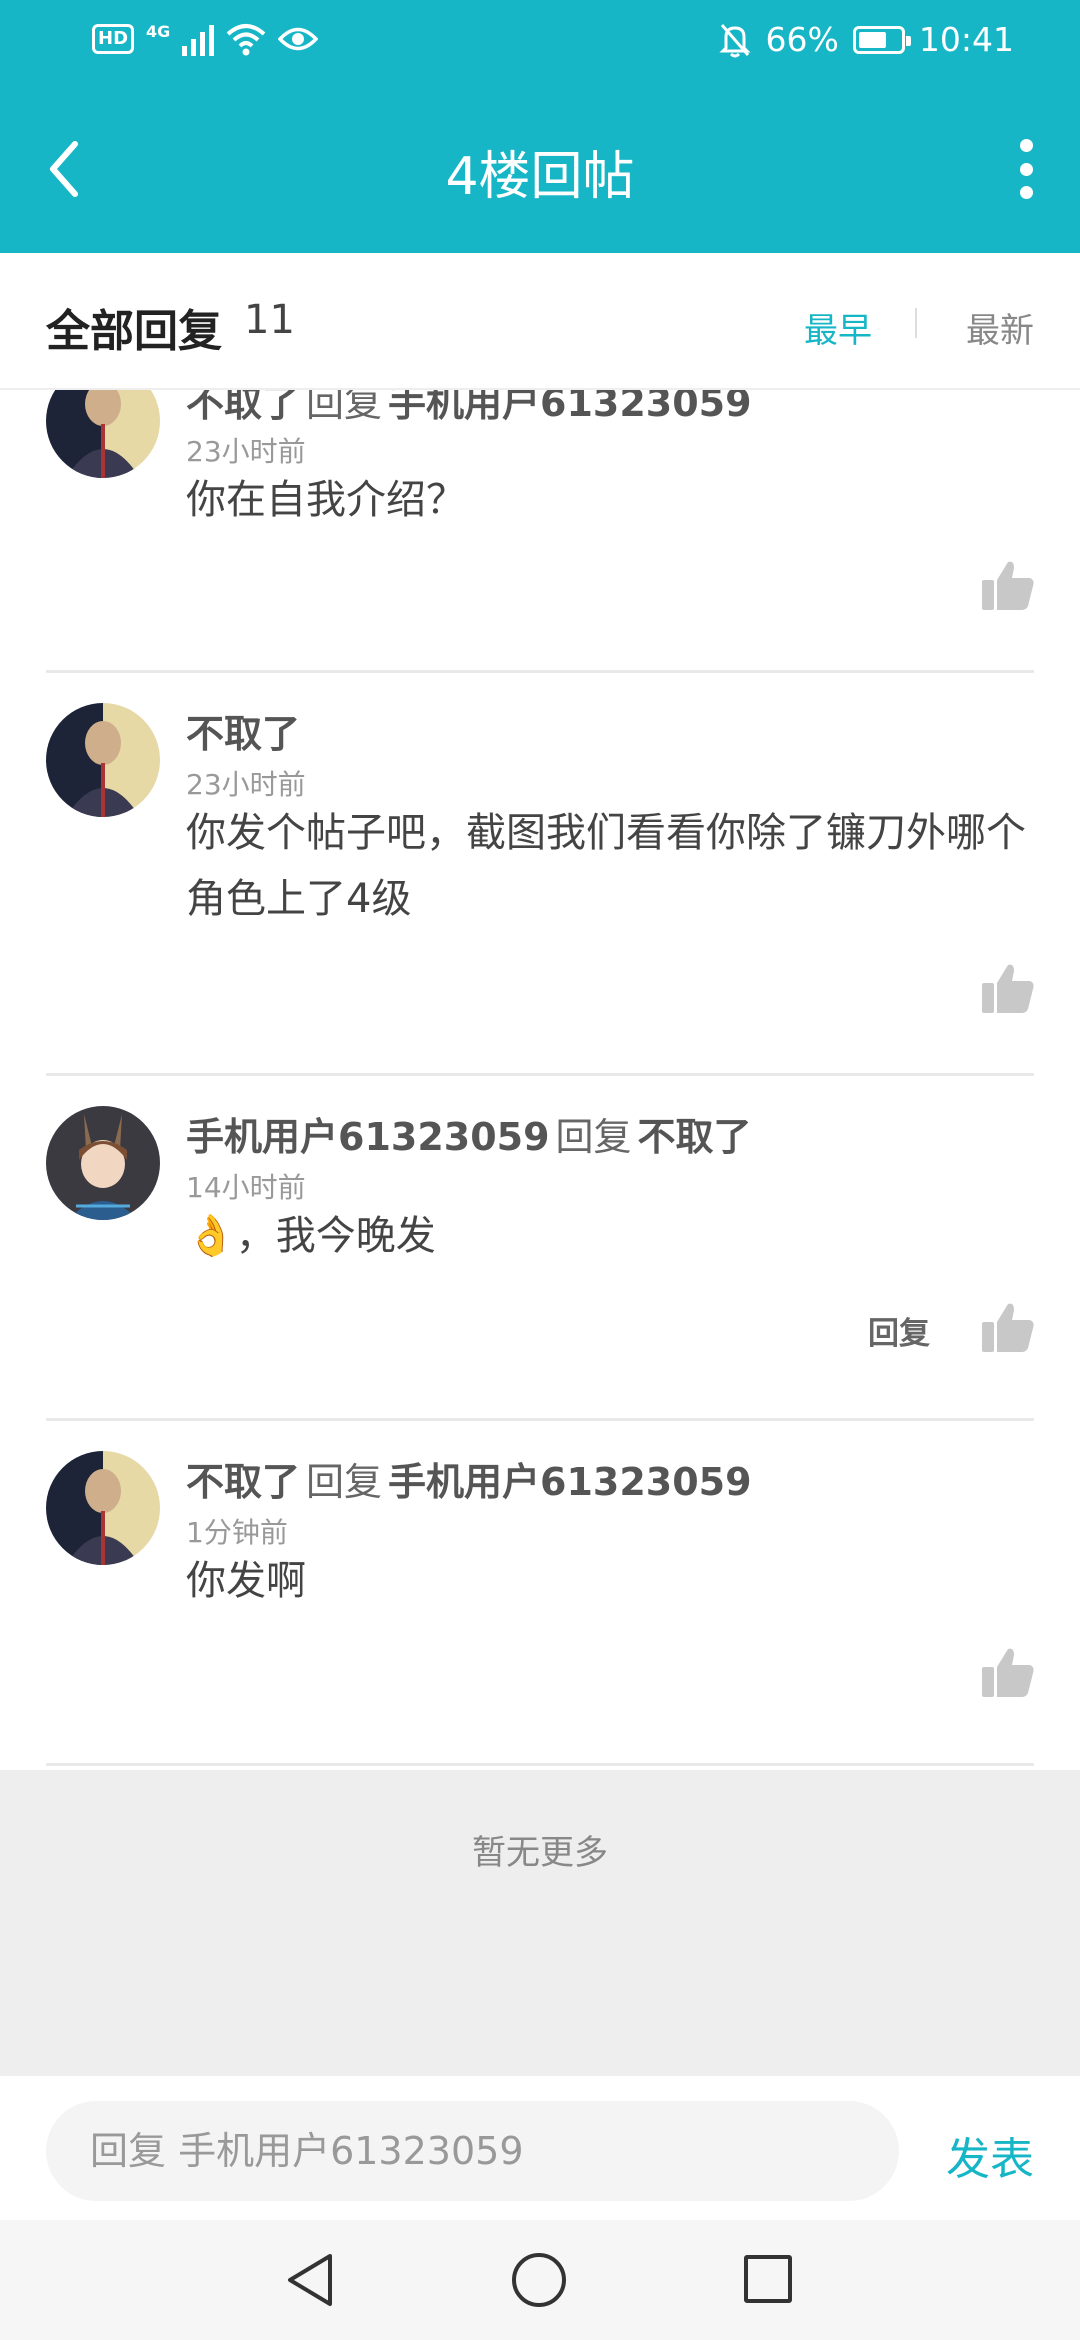 Image resolution: width=1080 pixels, height=2340 pixels. What do you see at coordinates (310, 2280) in the screenshot?
I see `nav-back-icon` at bounding box center [310, 2280].